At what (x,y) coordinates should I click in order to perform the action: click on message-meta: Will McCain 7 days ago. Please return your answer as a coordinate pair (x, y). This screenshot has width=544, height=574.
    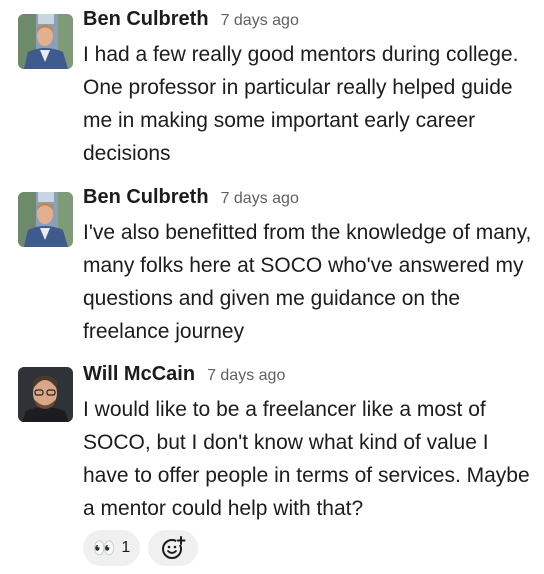
    Looking at the image, I should click on (309, 378).